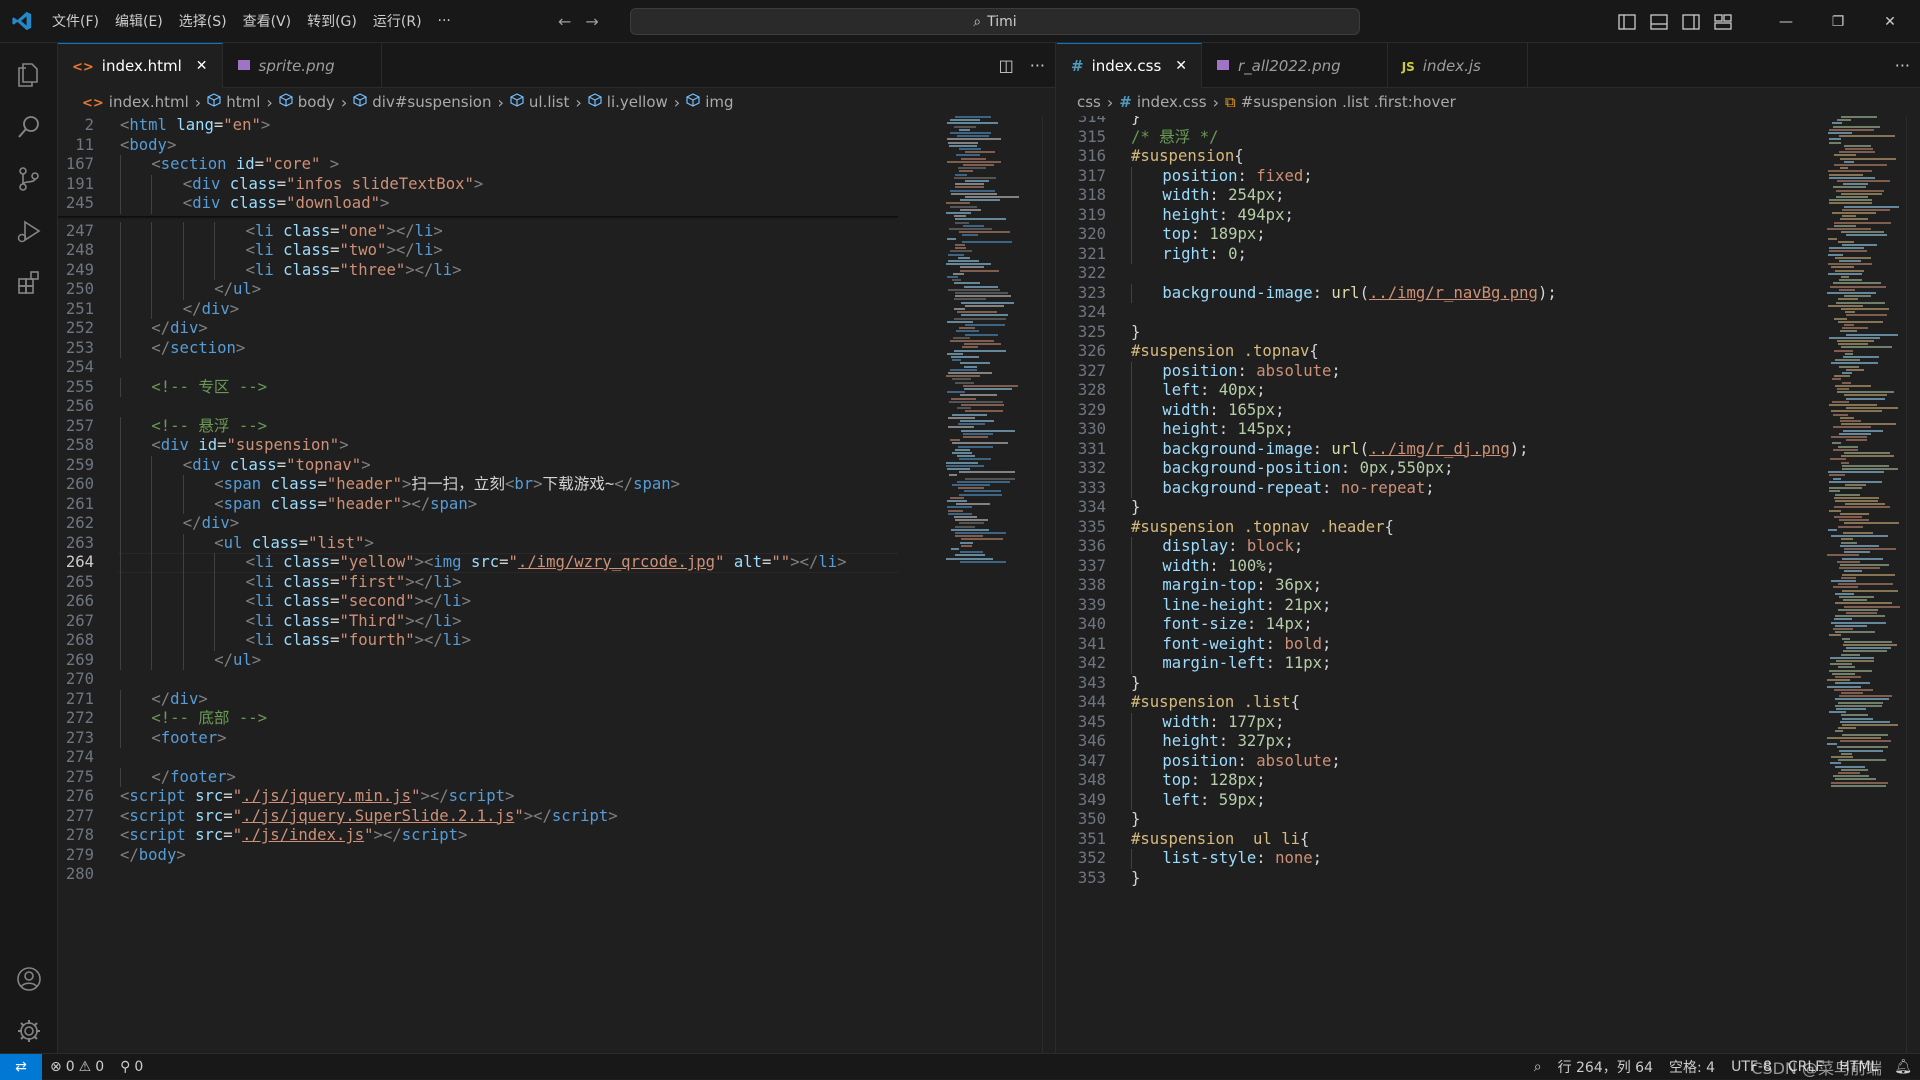 The width and height of the screenshot is (1920, 1080). Describe the element at coordinates (444, 21) in the screenshot. I see `menu-item: ···` at that location.